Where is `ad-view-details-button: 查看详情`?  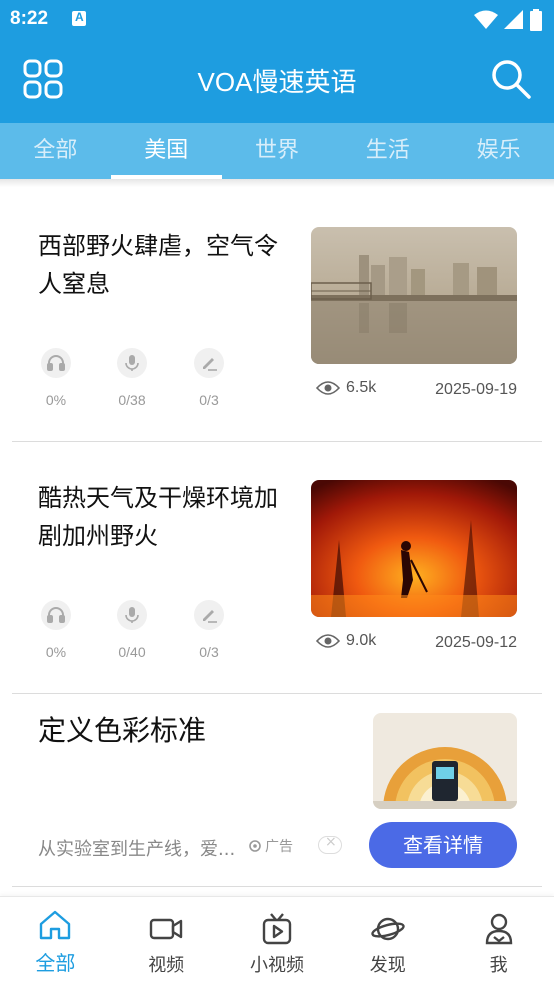
ad-view-details-button: 查看详情 is located at coordinates (443, 845).